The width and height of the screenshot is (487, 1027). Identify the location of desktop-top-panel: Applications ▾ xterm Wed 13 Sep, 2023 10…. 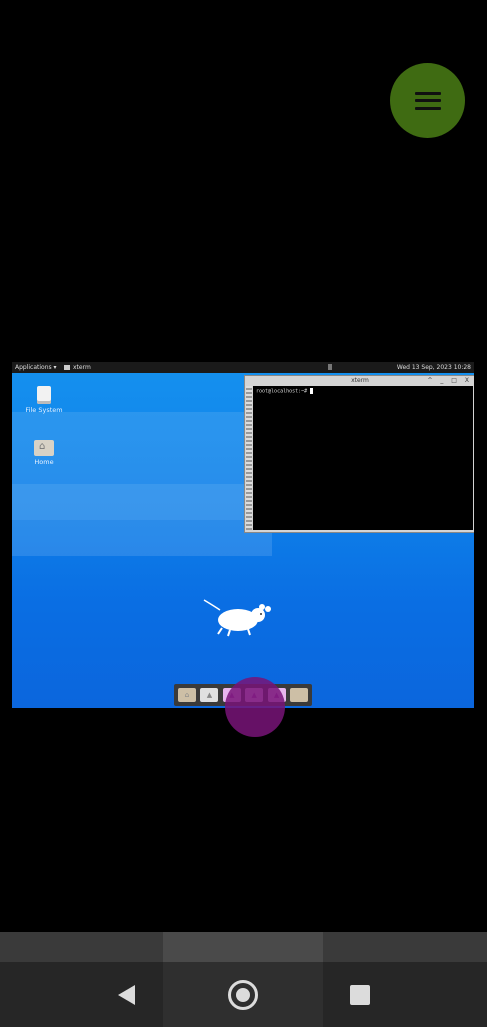
(243, 367).